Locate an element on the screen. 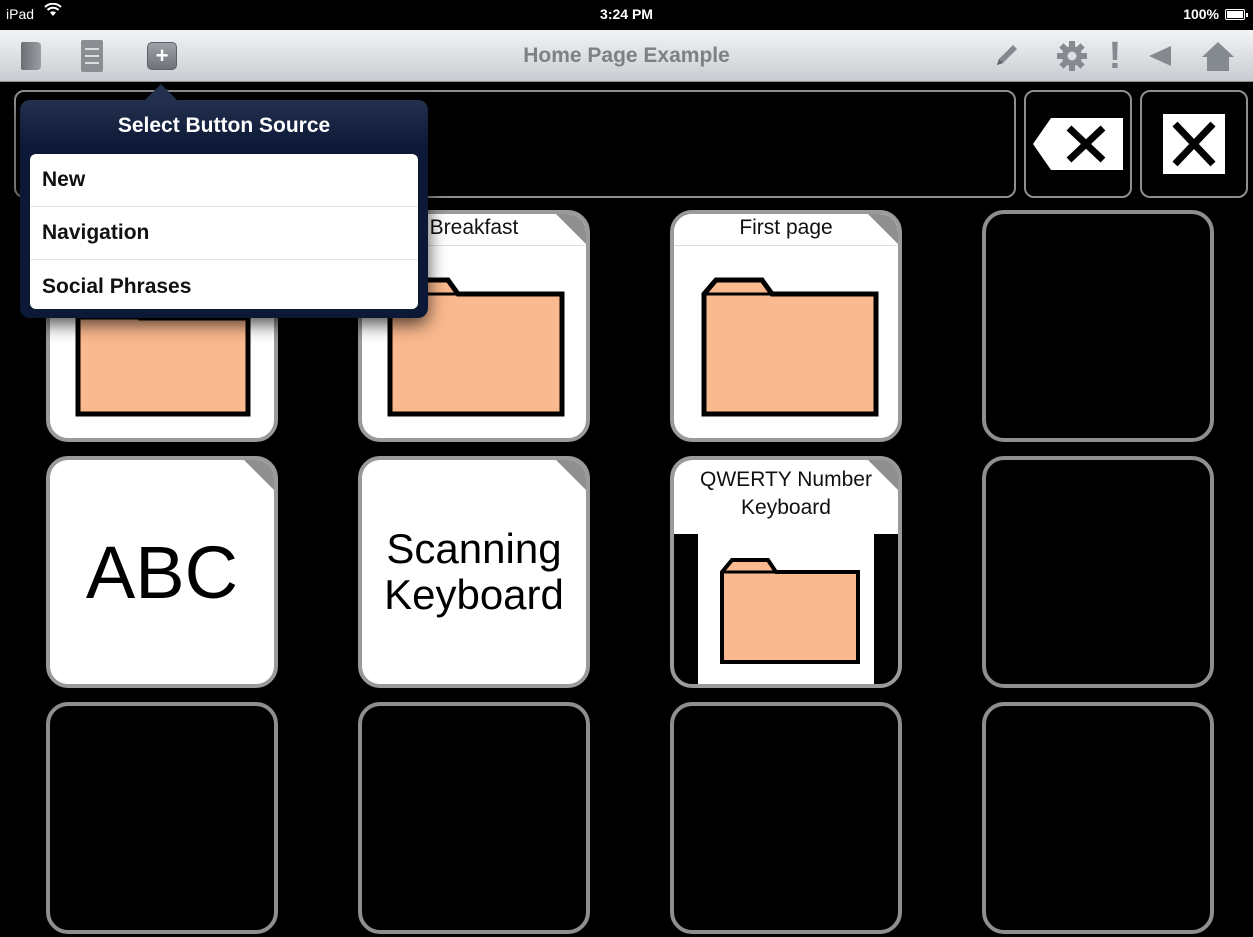 Image resolution: width=1253 pixels, height=937 pixels. battery-percent: 100% is located at coordinates (1201, 14).